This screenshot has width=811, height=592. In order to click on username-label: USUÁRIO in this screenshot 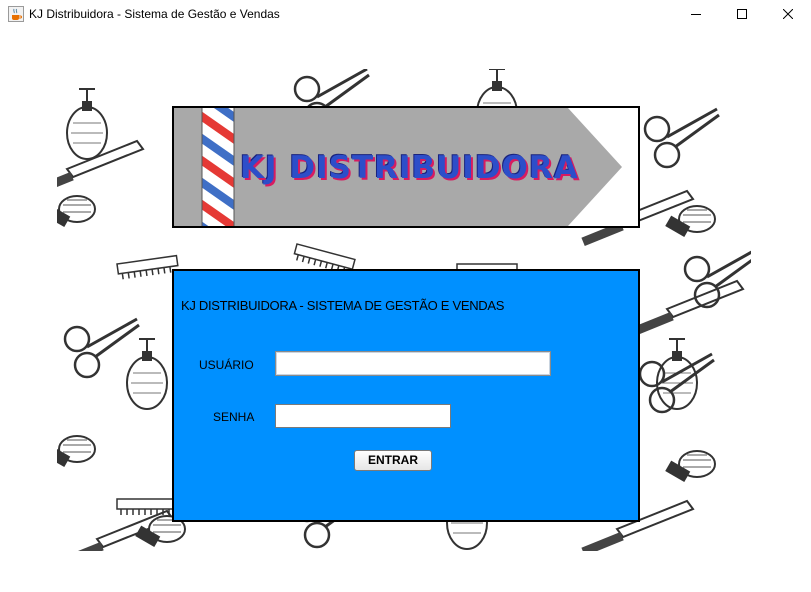, I will do `click(226, 365)`.